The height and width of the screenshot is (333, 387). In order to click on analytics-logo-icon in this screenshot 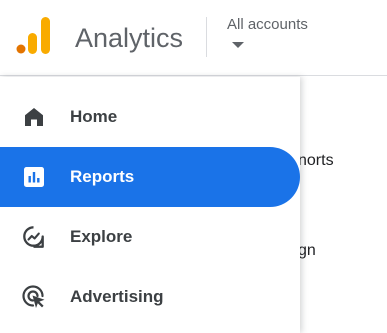, I will do `click(34, 36)`.